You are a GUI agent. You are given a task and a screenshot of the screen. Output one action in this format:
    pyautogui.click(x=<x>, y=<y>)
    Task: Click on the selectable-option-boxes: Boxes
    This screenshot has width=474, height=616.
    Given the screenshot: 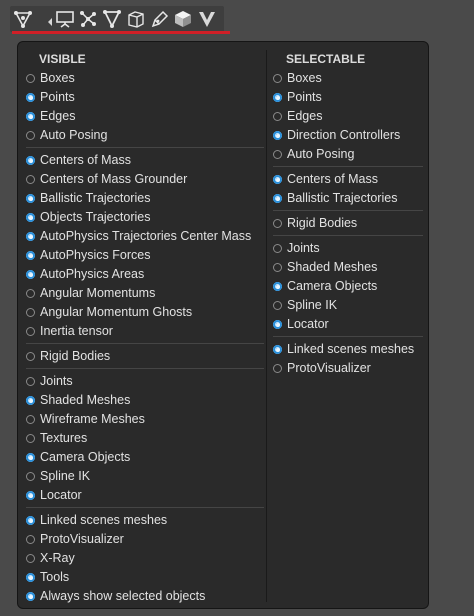 What is the action you would take?
    pyautogui.click(x=347, y=78)
    